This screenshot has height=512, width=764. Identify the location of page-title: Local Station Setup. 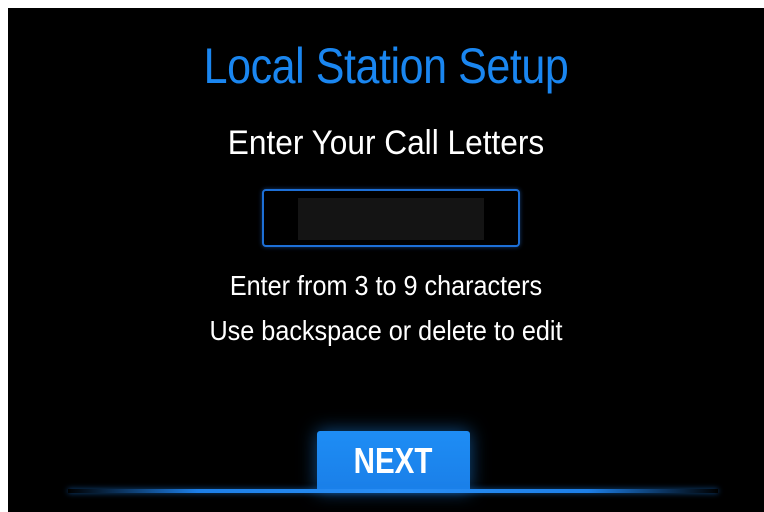
(386, 66).